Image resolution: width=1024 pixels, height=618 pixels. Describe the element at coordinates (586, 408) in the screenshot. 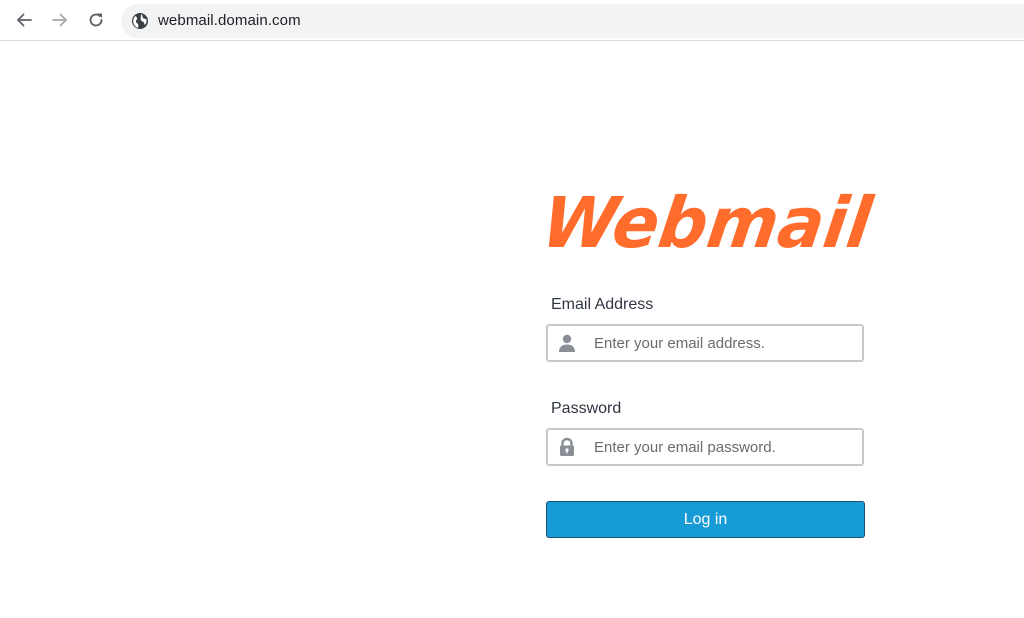

I see `password-label: Password` at that location.